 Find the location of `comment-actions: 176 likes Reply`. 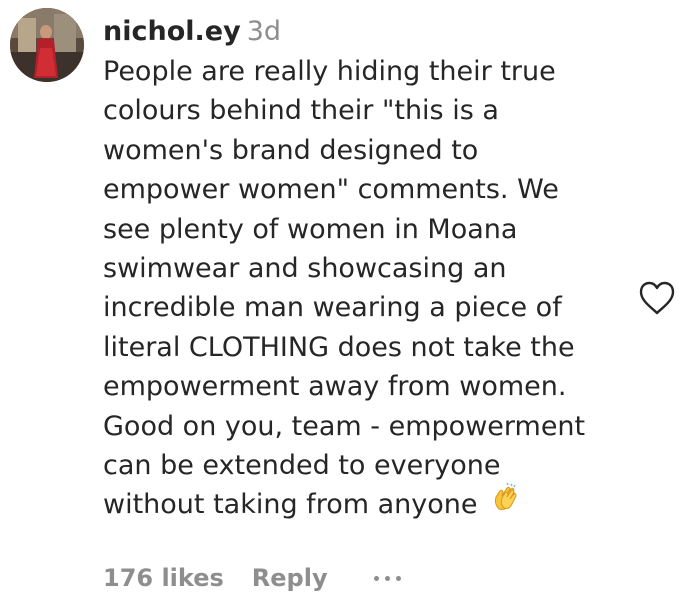

comment-actions: 176 likes Reply is located at coordinates (252, 578).